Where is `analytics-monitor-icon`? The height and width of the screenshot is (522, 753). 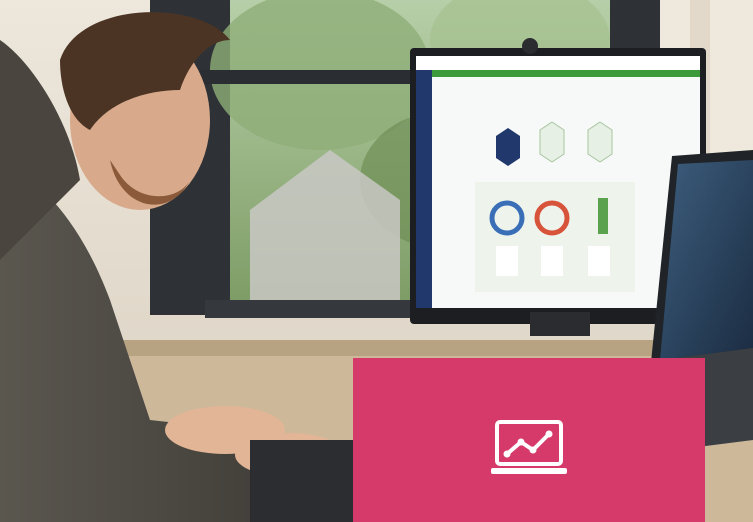 analytics-monitor-icon is located at coordinates (529, 447).